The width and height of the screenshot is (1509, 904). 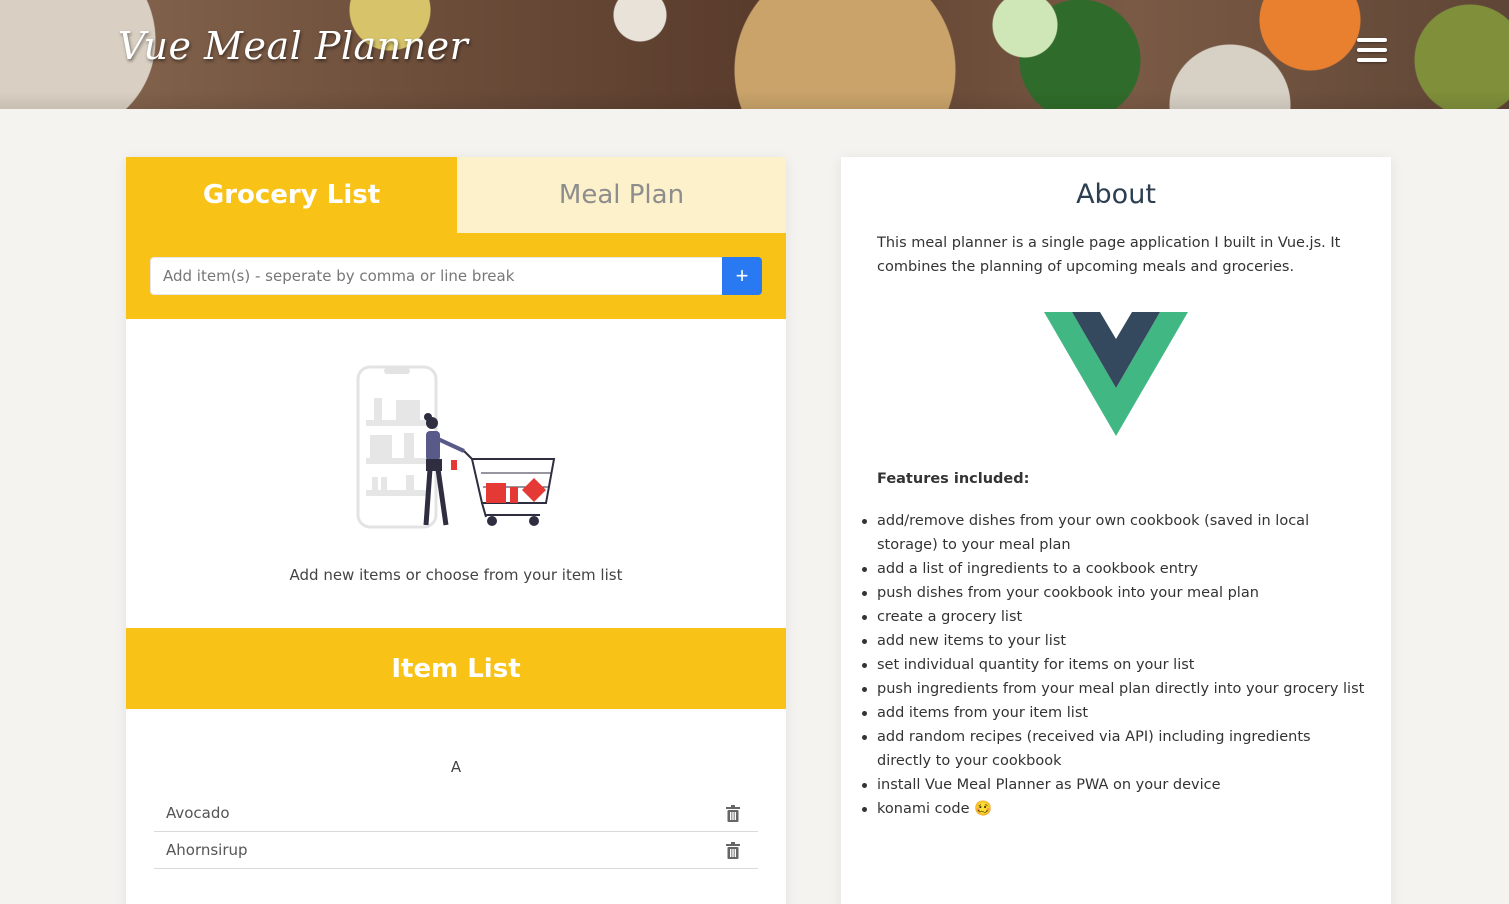 I want to click on add-item-bar: +, so click(x=456, y=276).